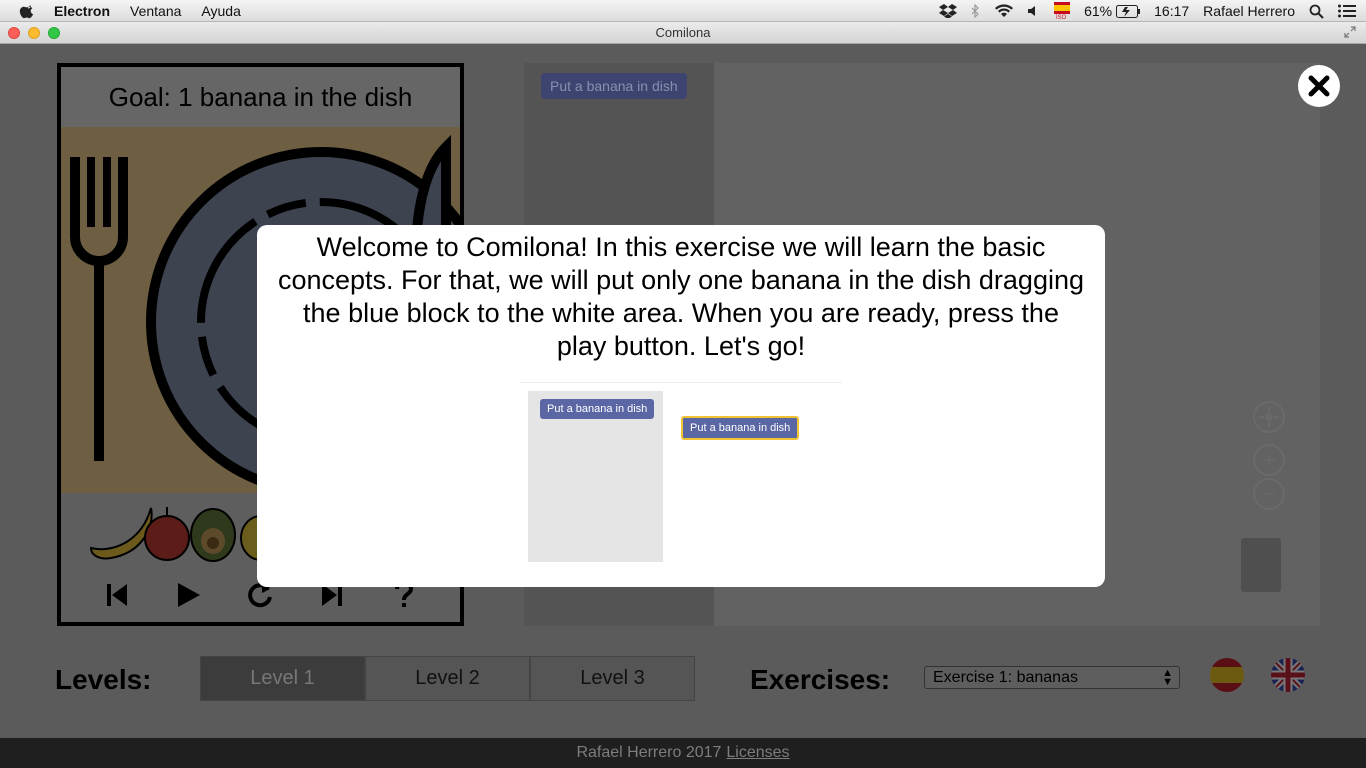  I want to click on footer: Rafael Herrero 2017 Licenses, so click(683, 753).